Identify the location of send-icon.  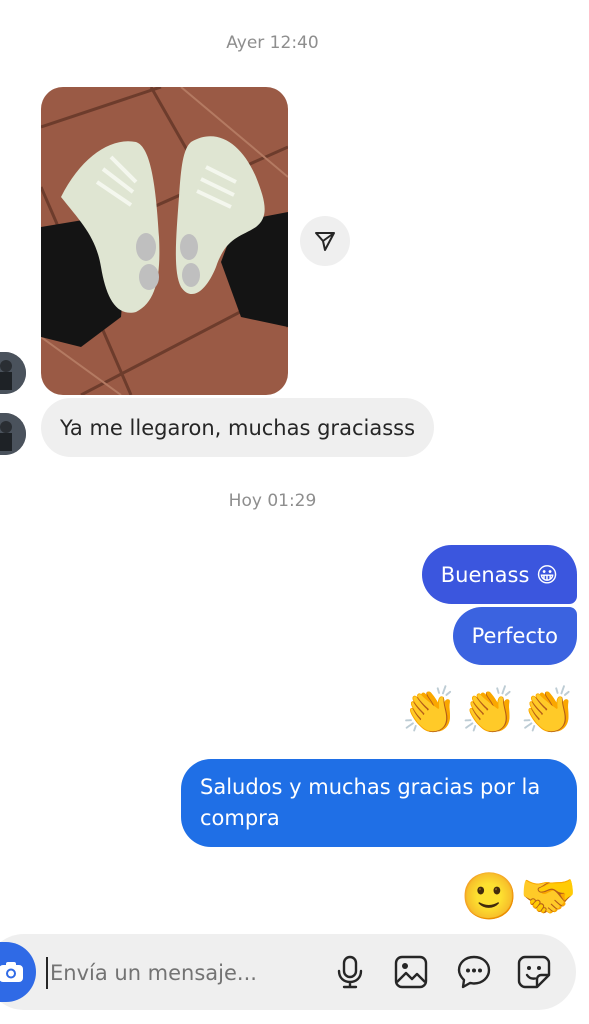
(325, 241).